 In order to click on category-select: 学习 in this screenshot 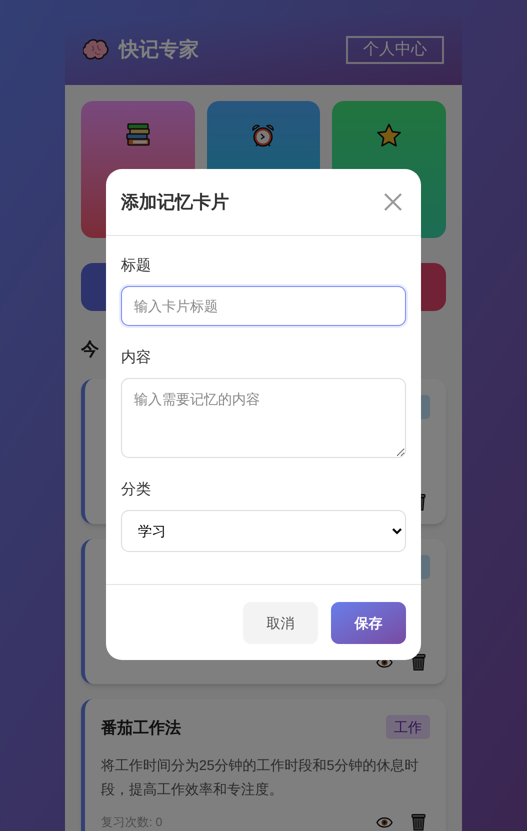, I will do `click(263, 531)`.